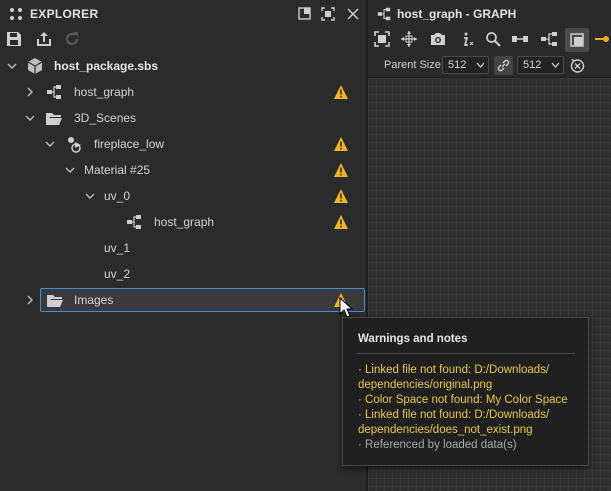  I want to click on tooltip-warning-line: dependencies/does_not_exist.png, so click(445, 430).